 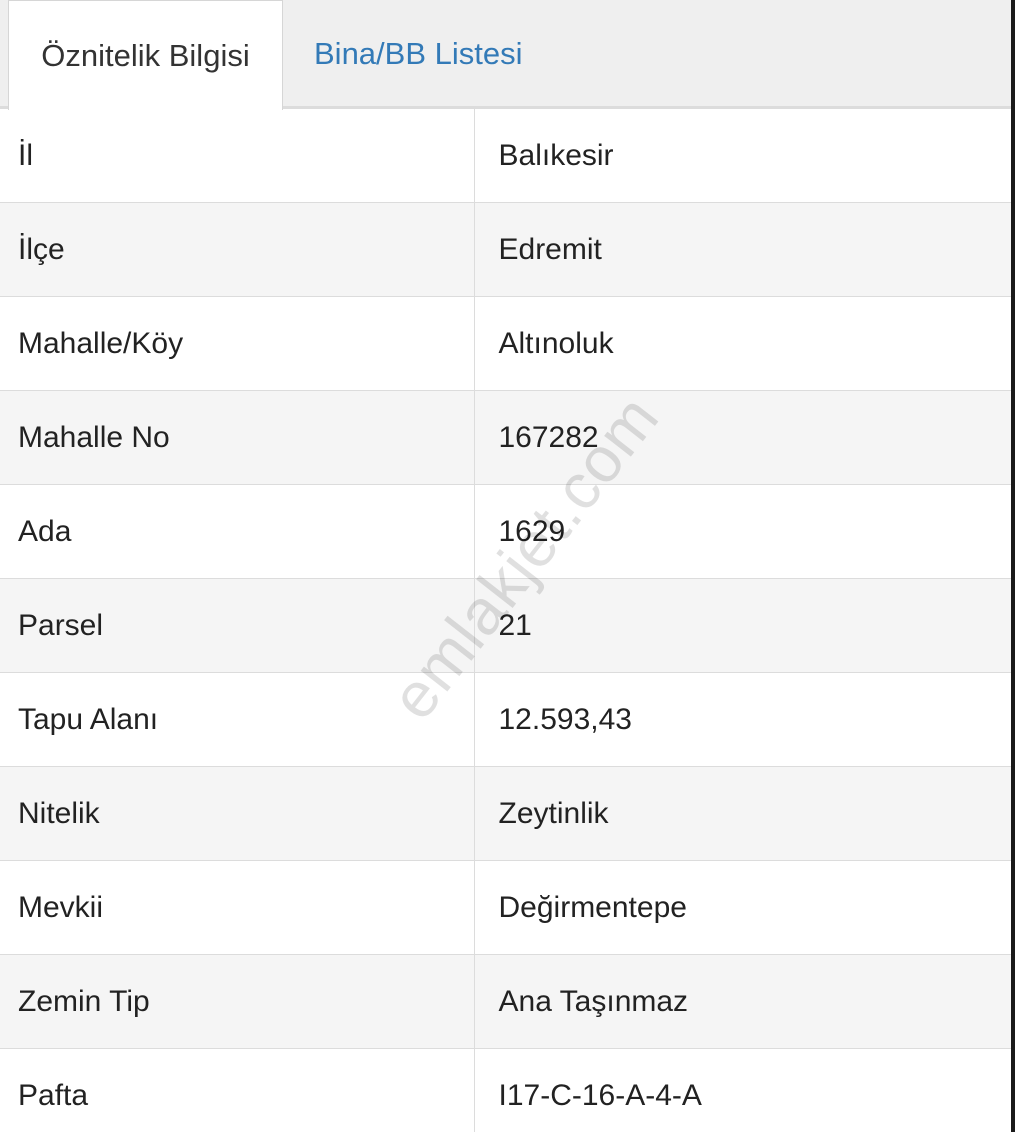 I want to click on row-value: Balıkesir, so click(x=742, y=155).